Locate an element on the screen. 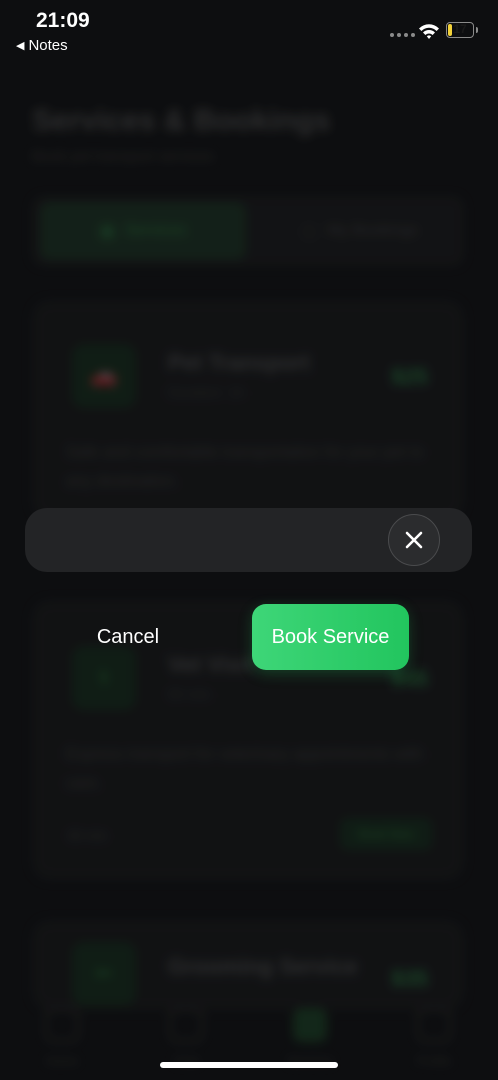  battery-icon: 17 is located at coordinates (460, 30).